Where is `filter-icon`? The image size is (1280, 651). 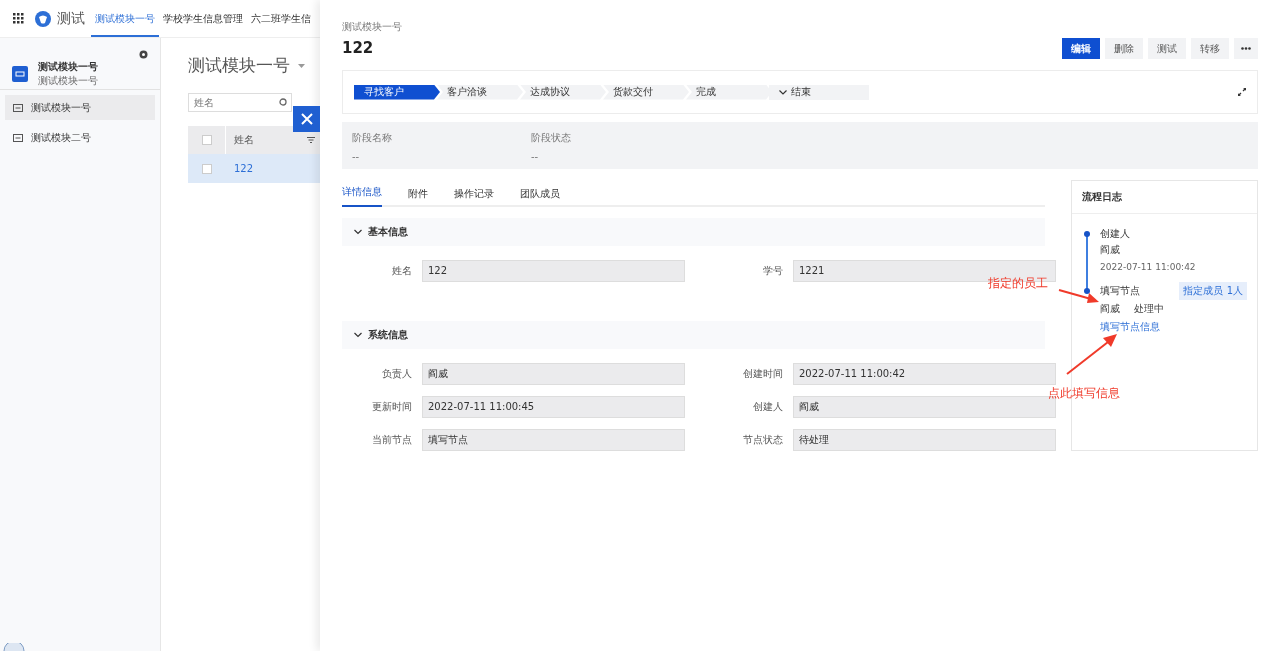
filter-icon is located at coordinates (311, 140).